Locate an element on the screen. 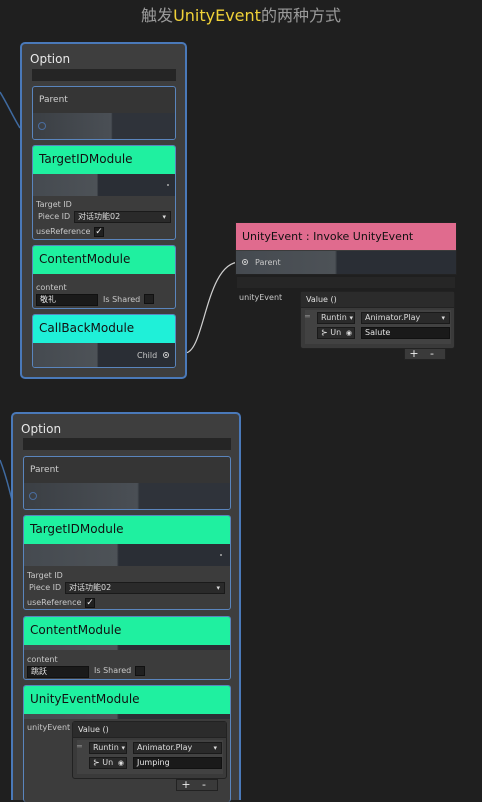 The image size is (482, 802). content-strip is located at coordinates (127, 647).